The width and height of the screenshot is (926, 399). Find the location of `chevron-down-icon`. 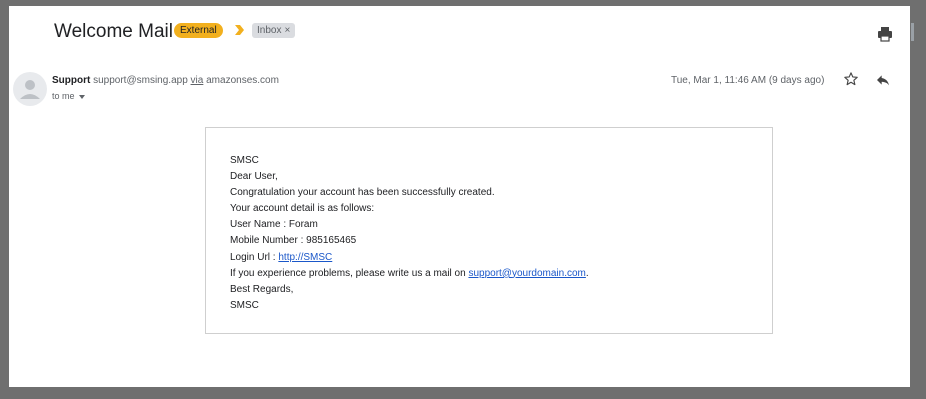

chevron-down-icon is located at coordinates (81, 96).